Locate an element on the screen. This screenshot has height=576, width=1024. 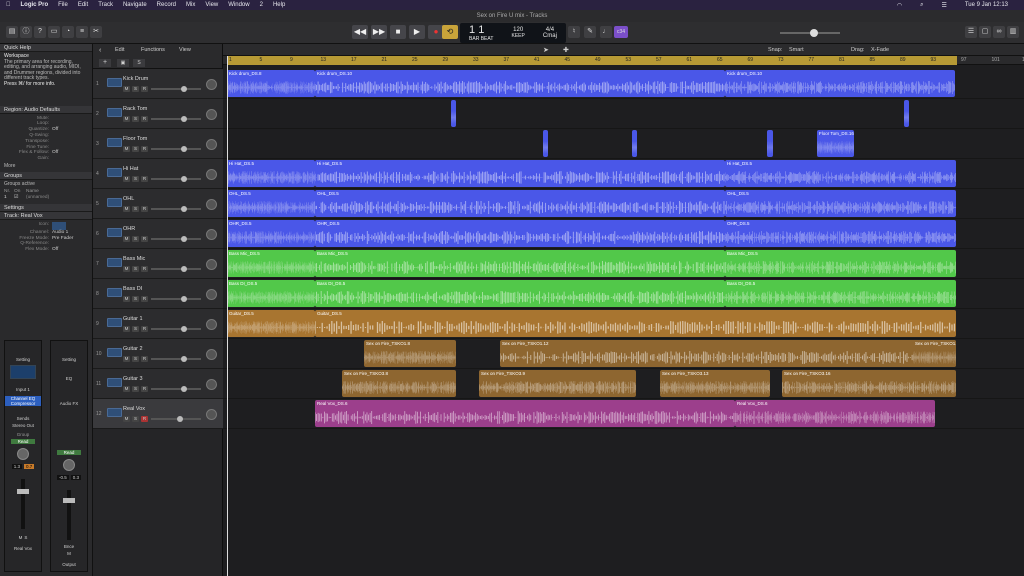
track-row: Icon: is located at coordinates (46, 225).